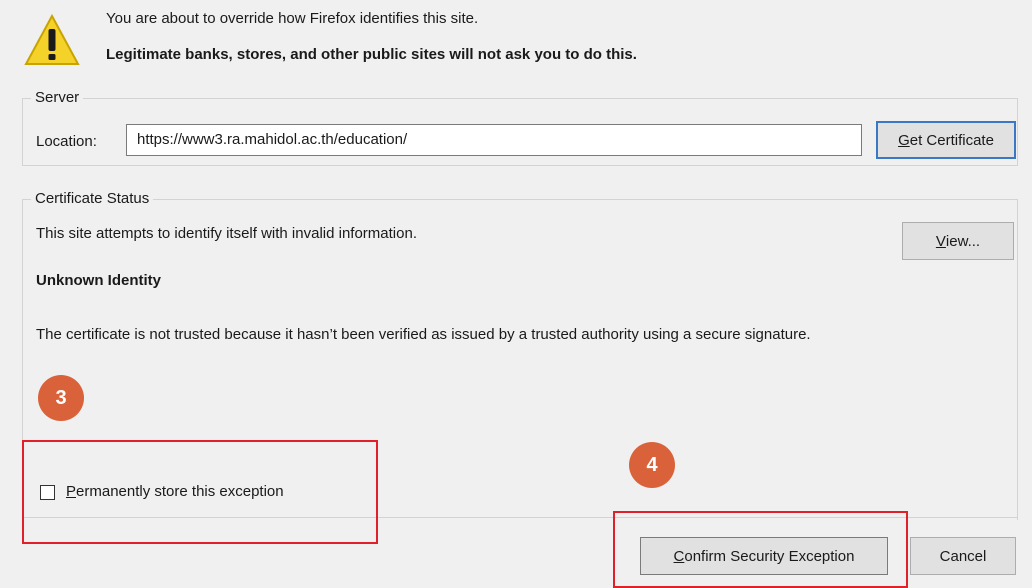  I want to click on step-4-badge: 4, so click(652, 465).